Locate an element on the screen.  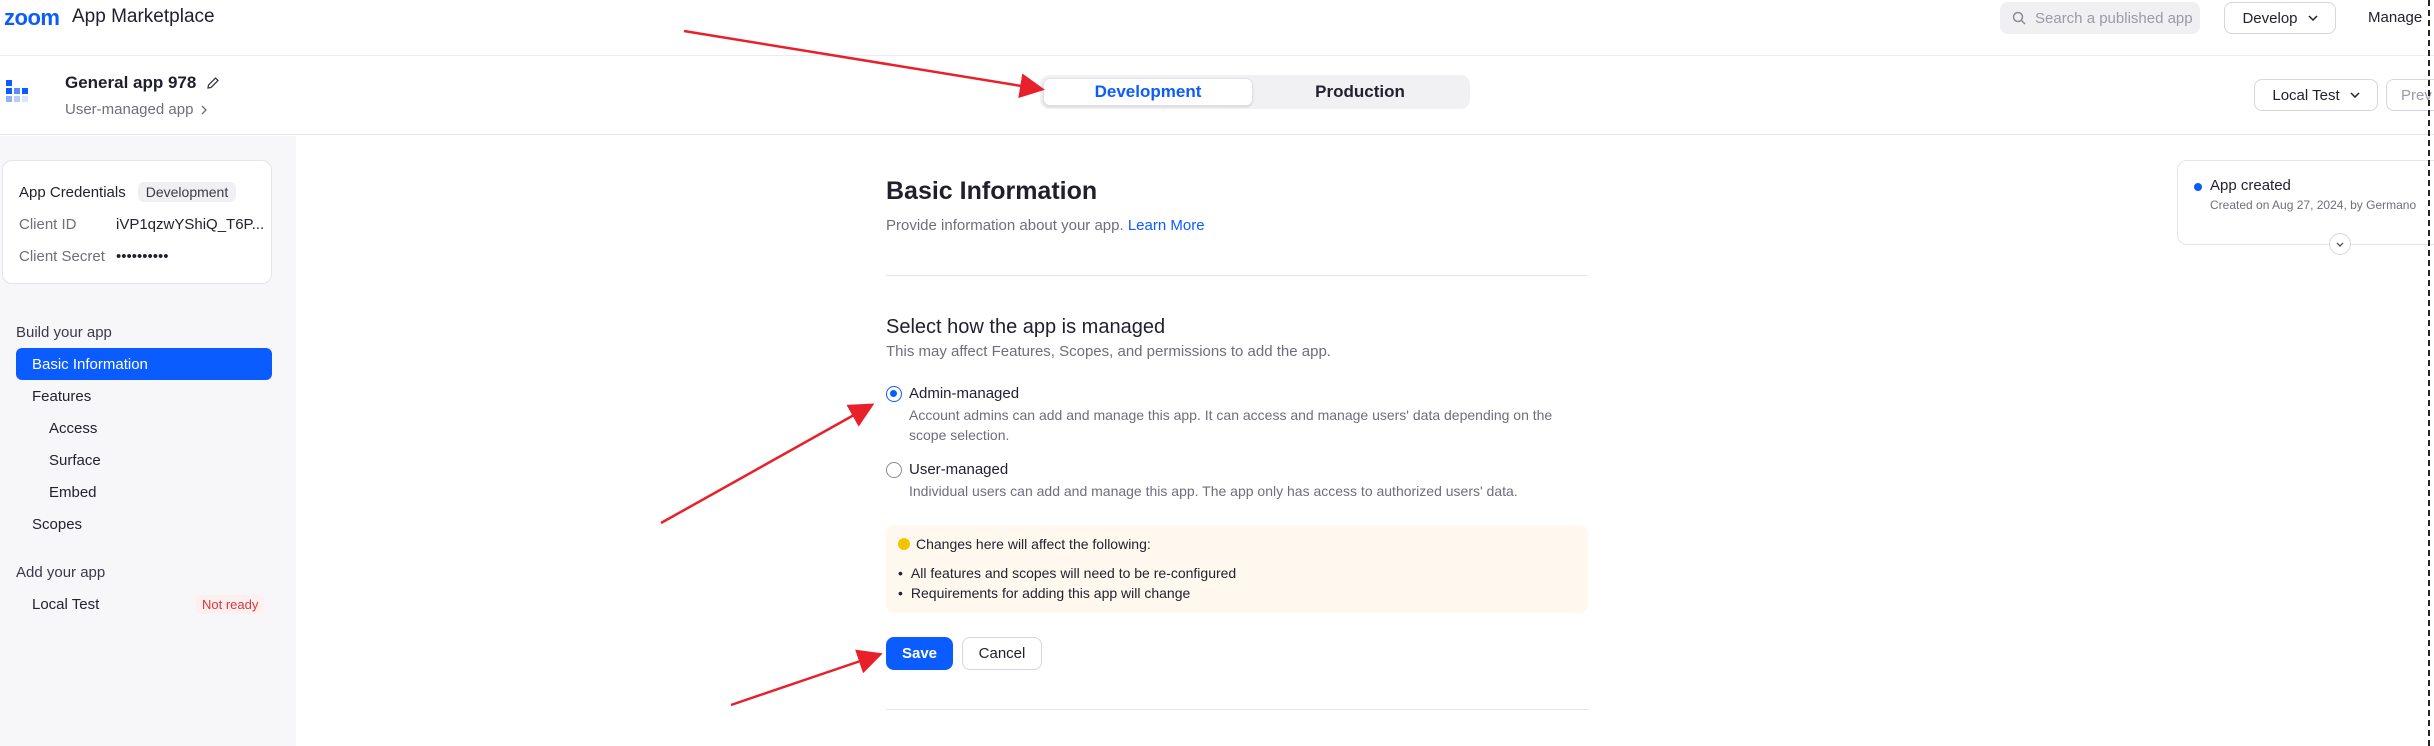
client-id-label: Client ID is located at coordinates (48, 224).